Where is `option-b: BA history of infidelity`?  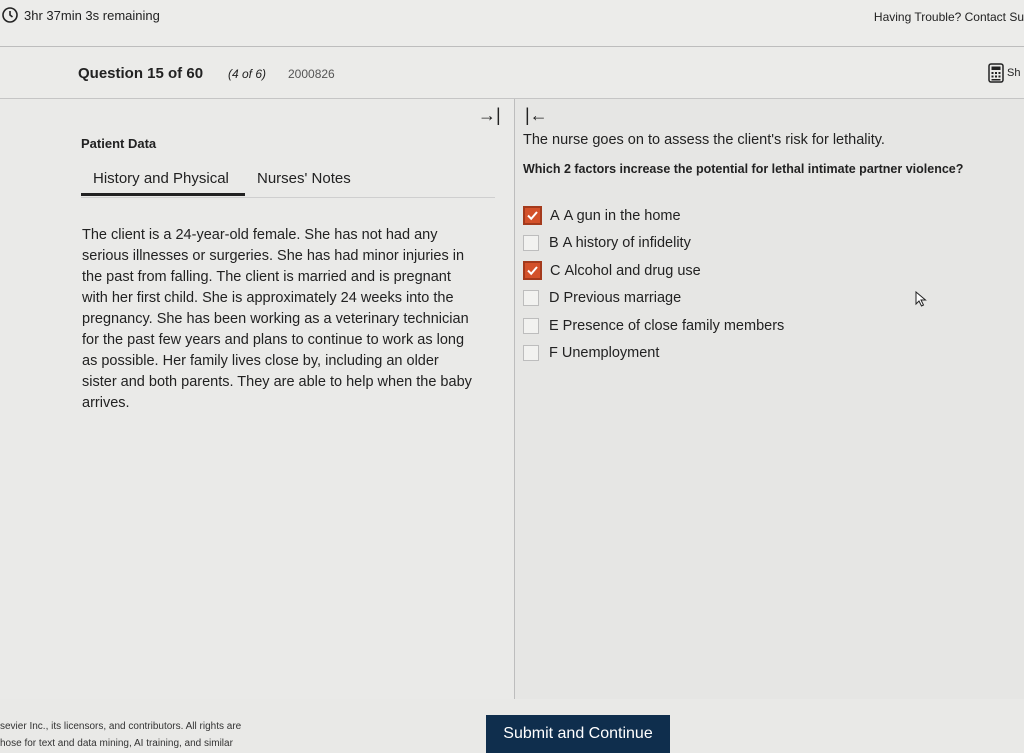
option-b: BA history of infidelity is located at coordinates (653, 244).